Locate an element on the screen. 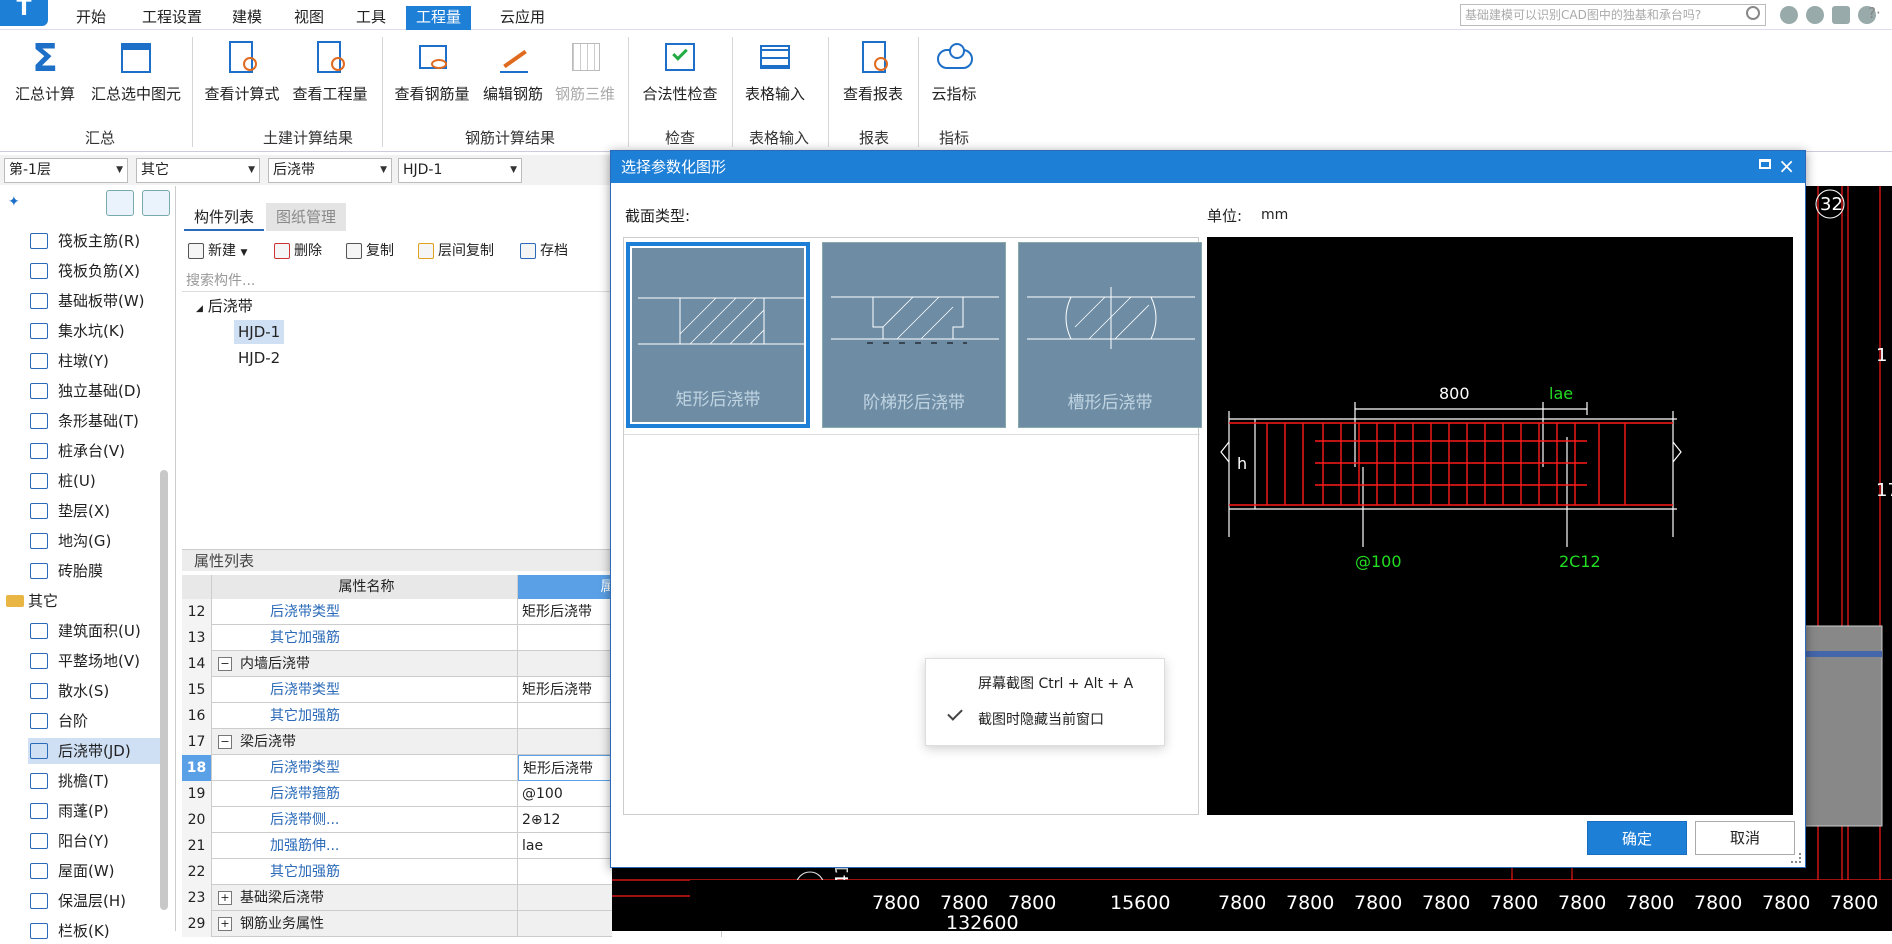  help-icon: ?· is located at coordinates (1874, 13).